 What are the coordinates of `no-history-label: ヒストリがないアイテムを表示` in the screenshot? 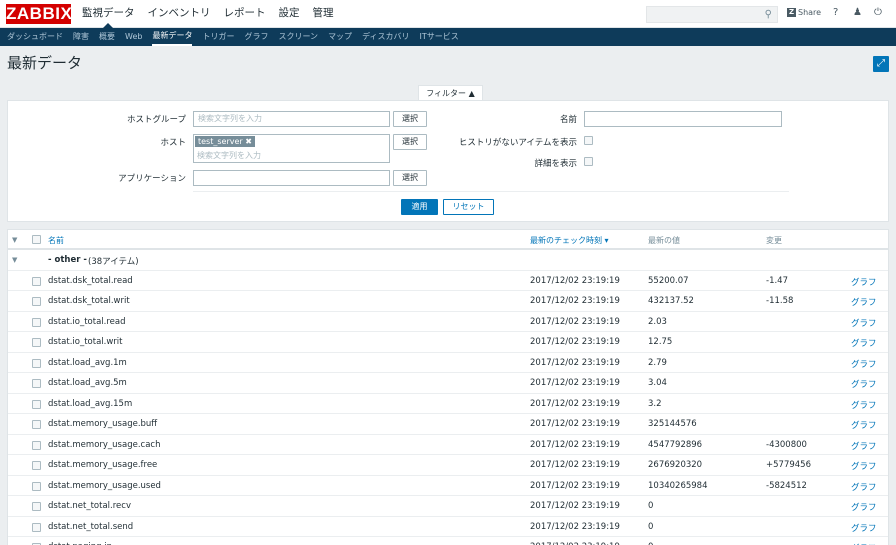 It's located at (517, 143).